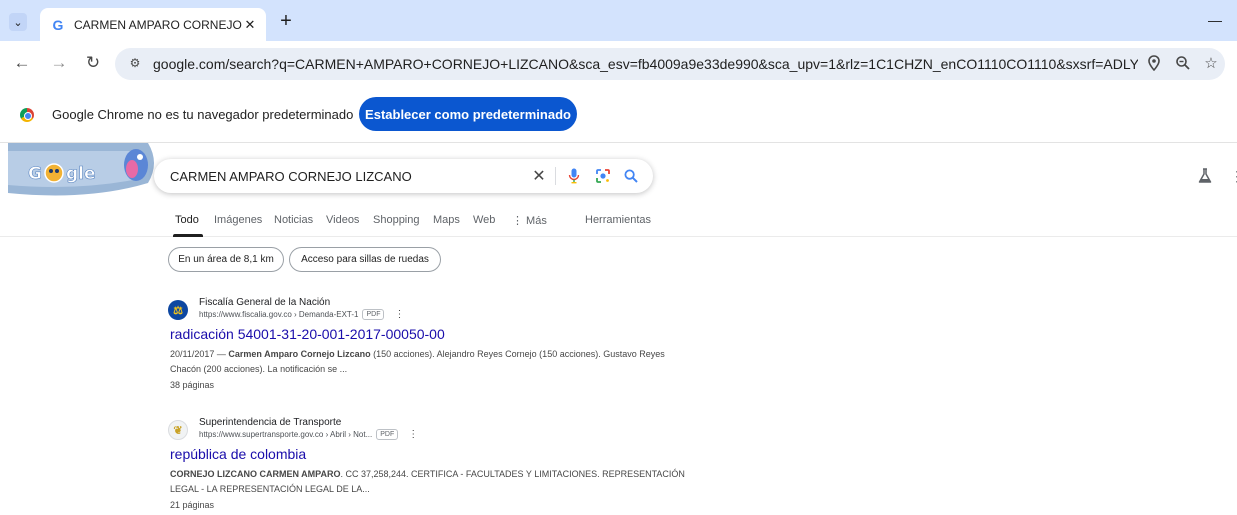 The height and width of the screenshot is (515, 1237). Describe the element at coordinates (484, 220) in the screenshot. I see `tab-web: Web` at that location.